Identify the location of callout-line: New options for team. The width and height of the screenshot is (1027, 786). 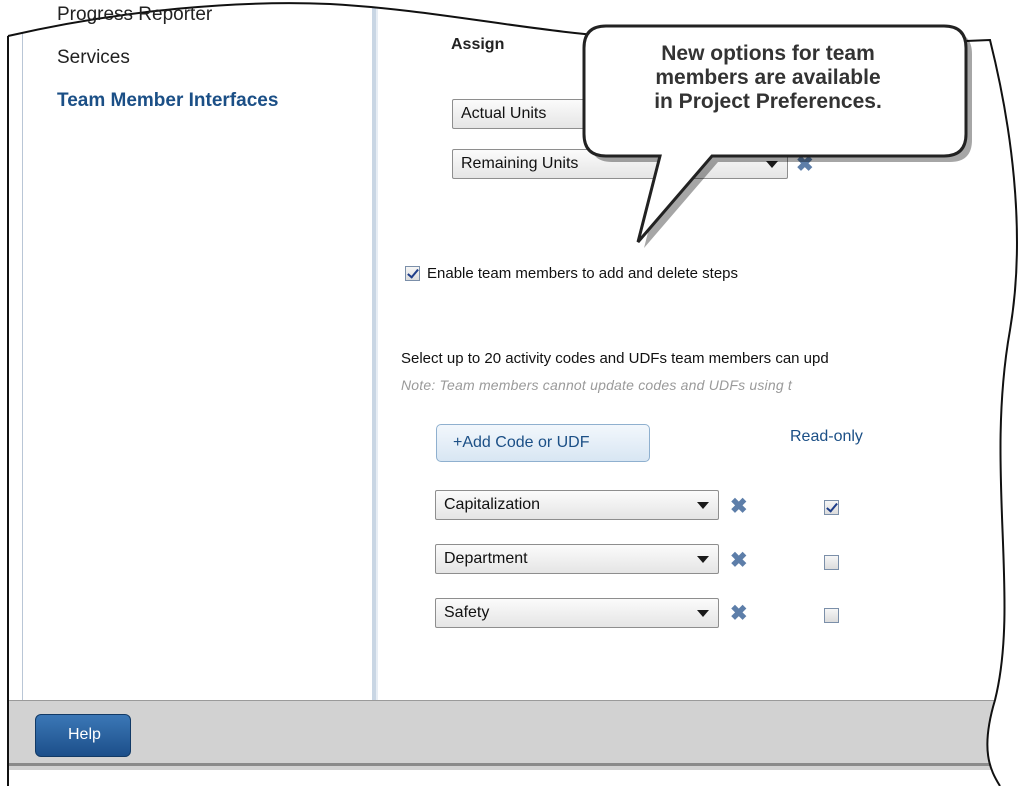
(768, 53).